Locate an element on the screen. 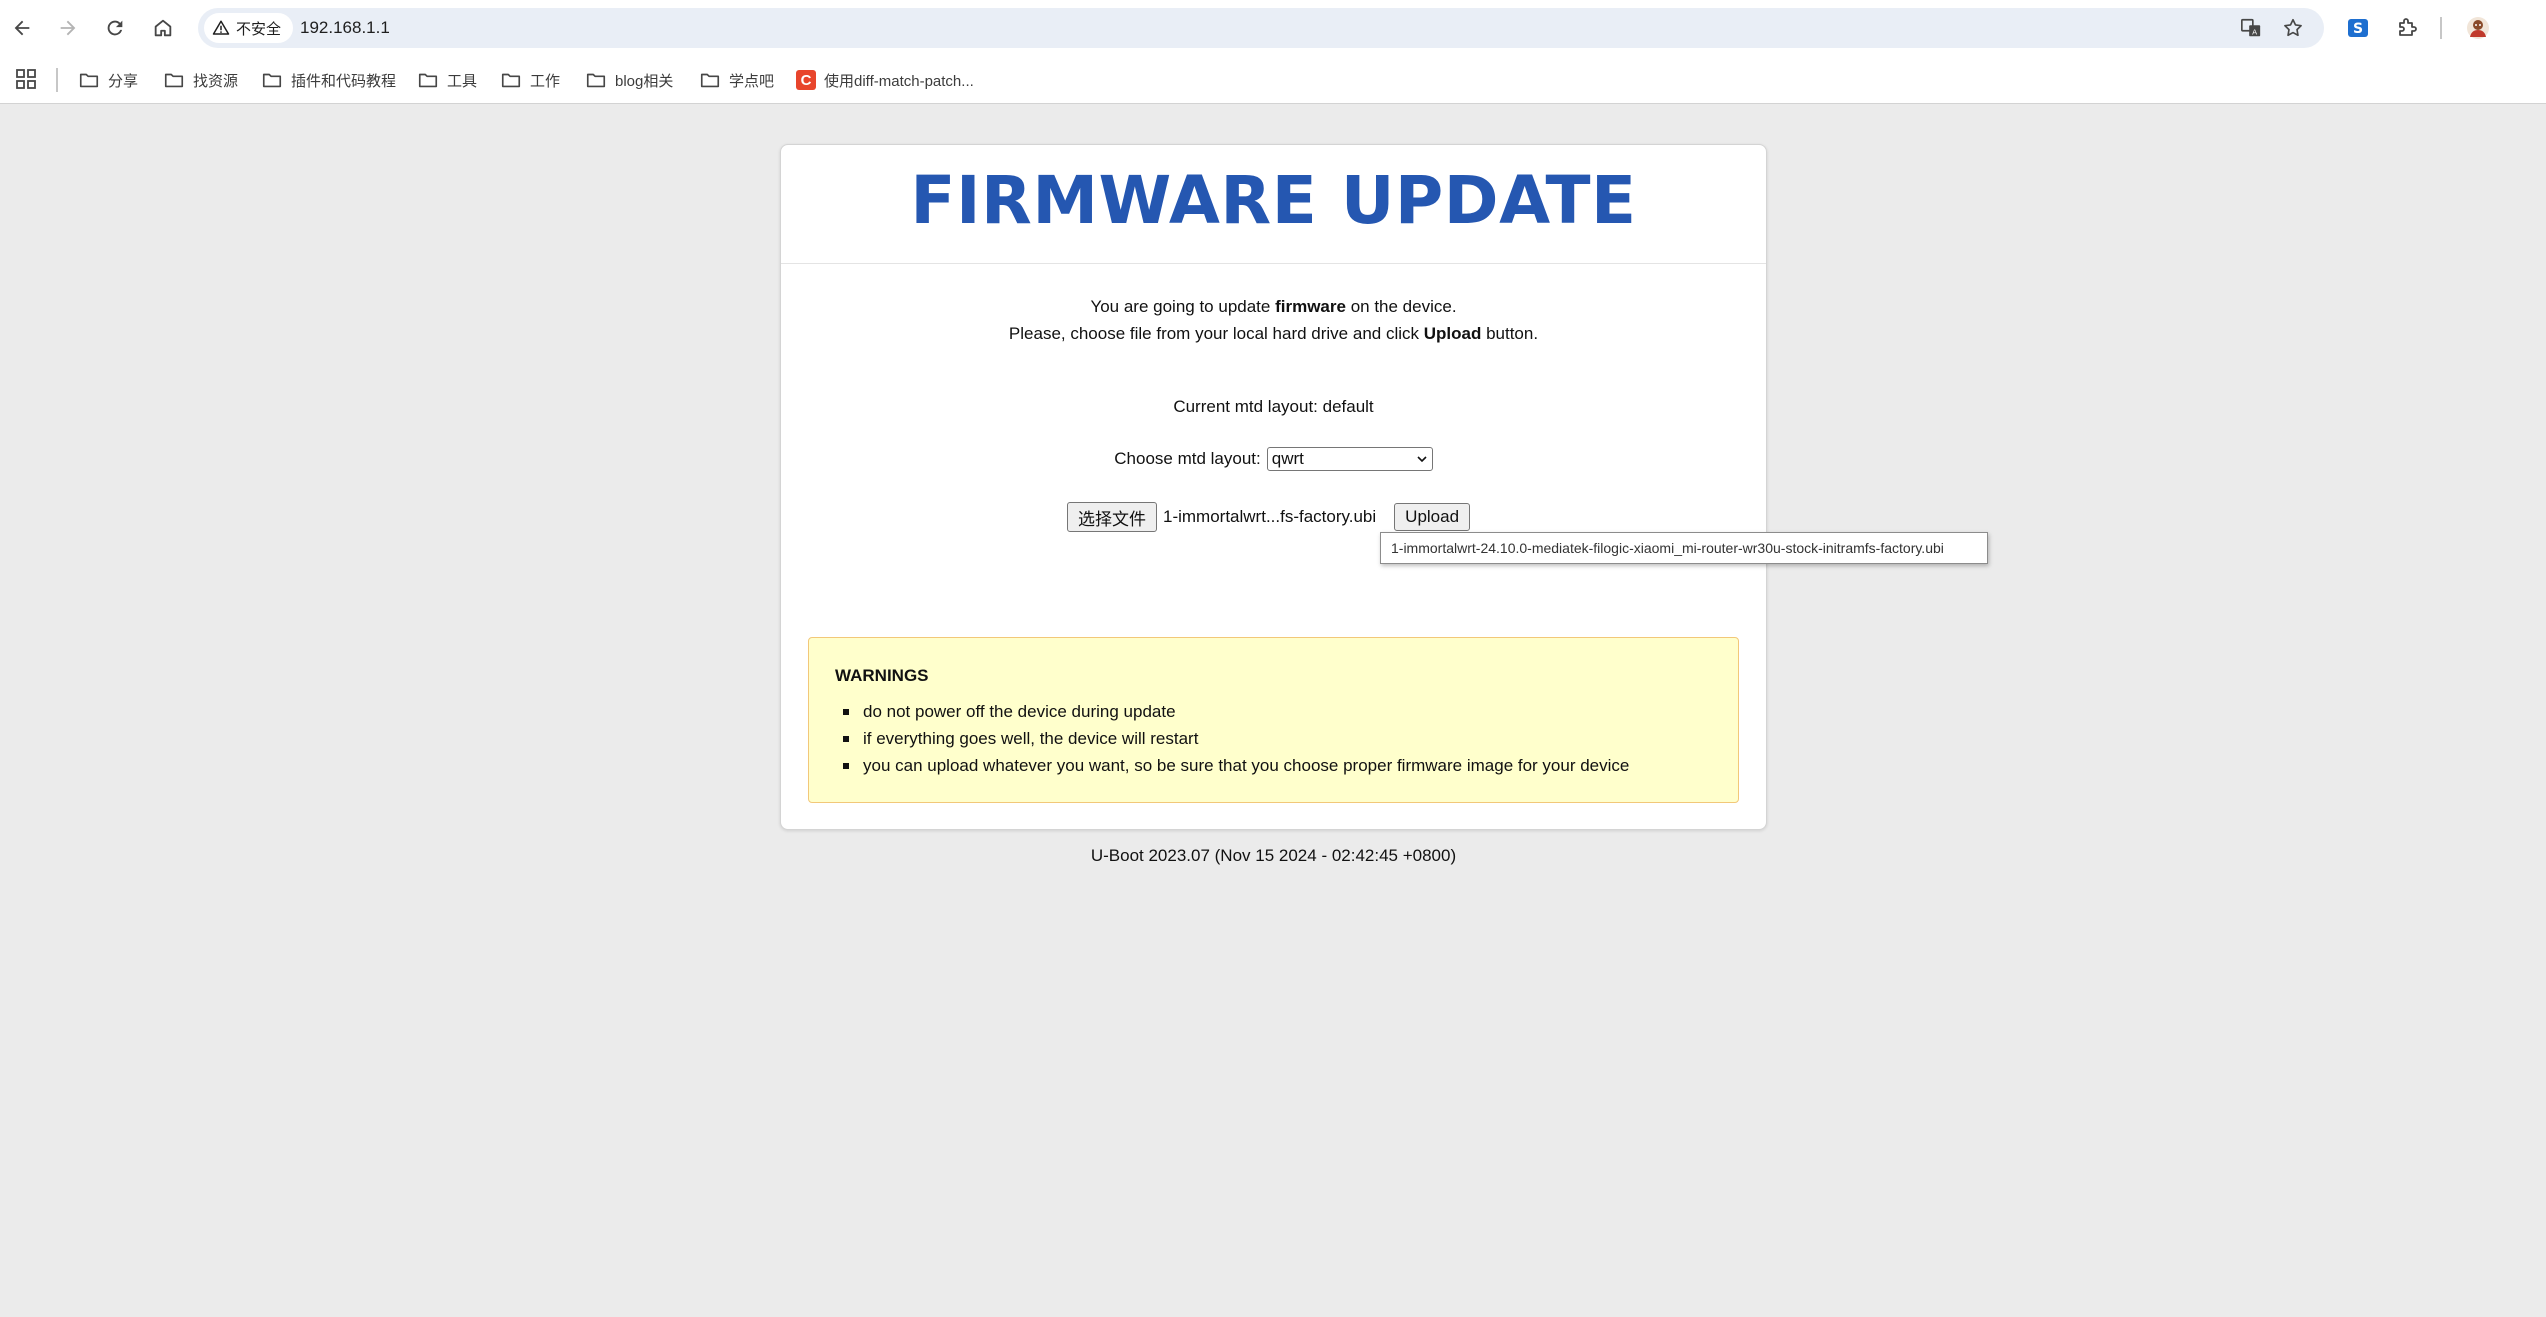  reload-icon is located at coordinates (115, 28).